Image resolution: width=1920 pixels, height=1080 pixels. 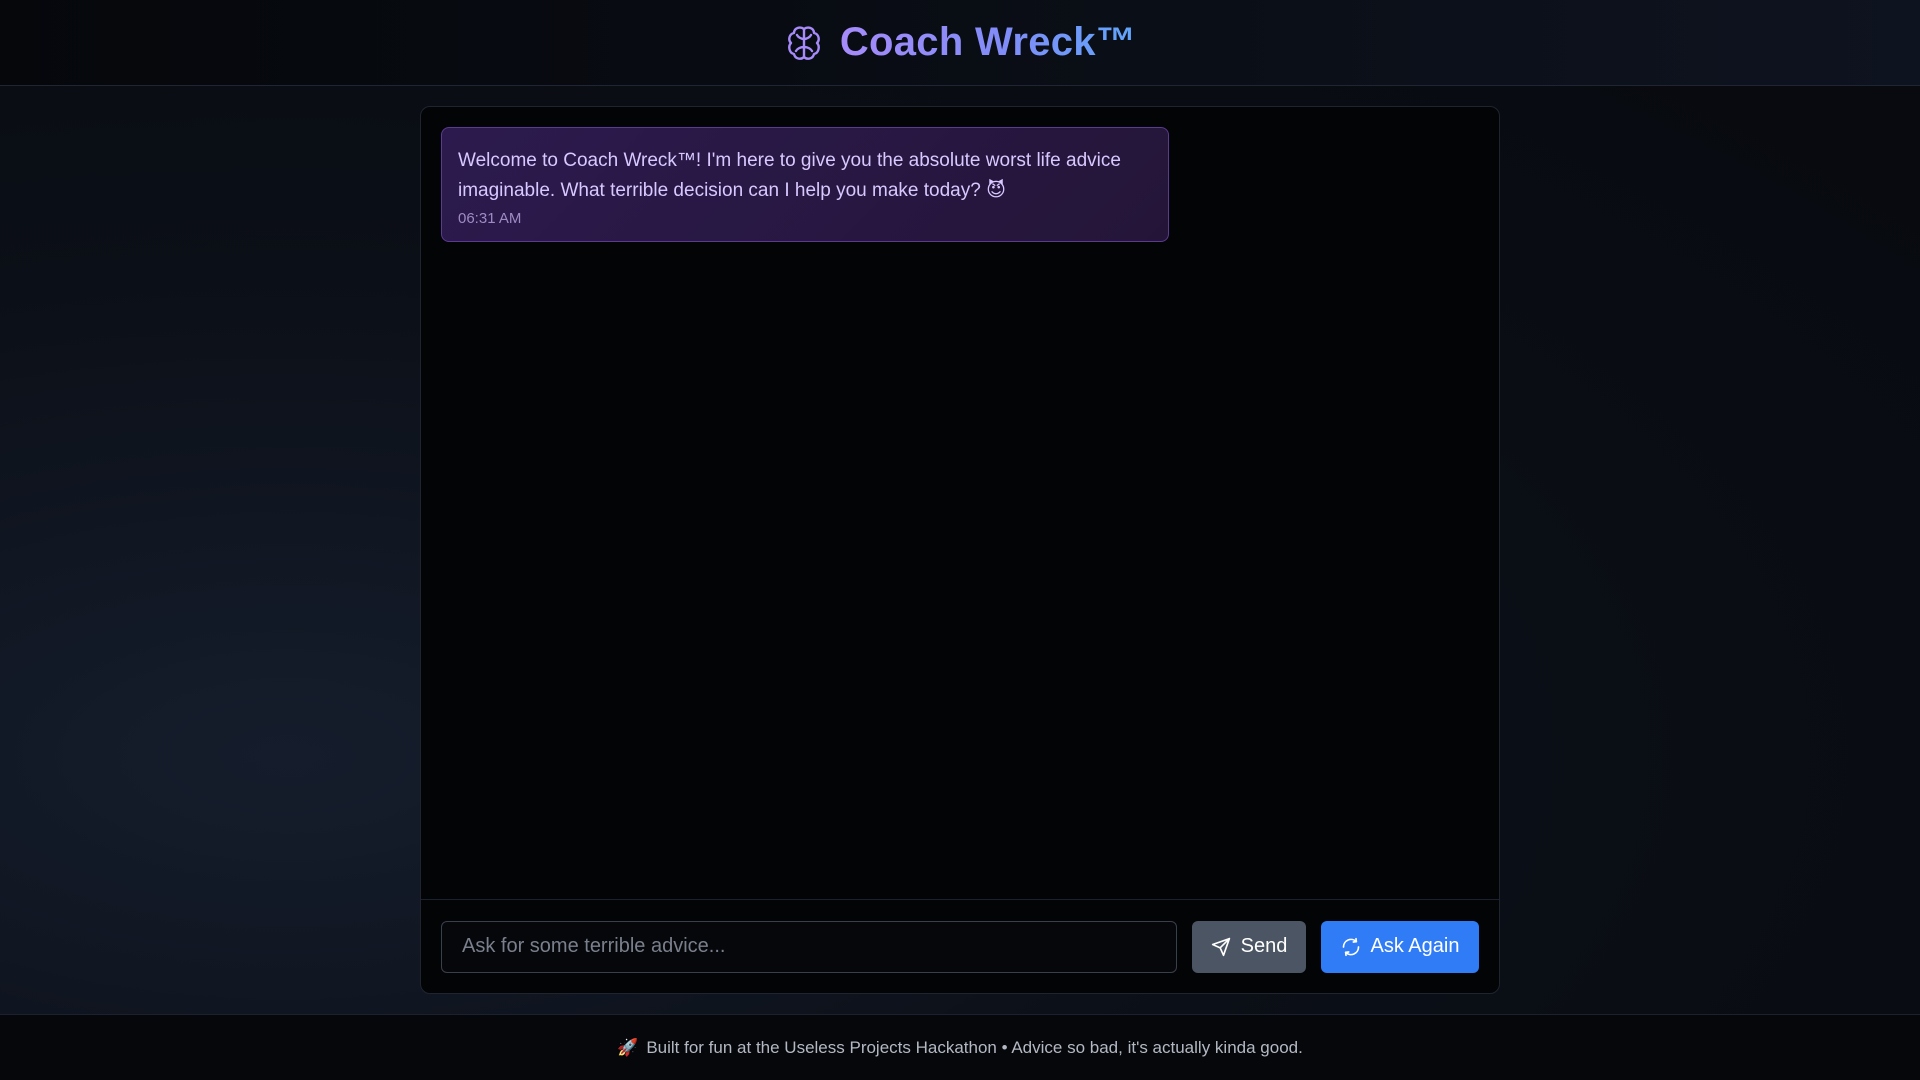 I want to click on app-header: Coach Wreck™, so click(x=960, y=43).